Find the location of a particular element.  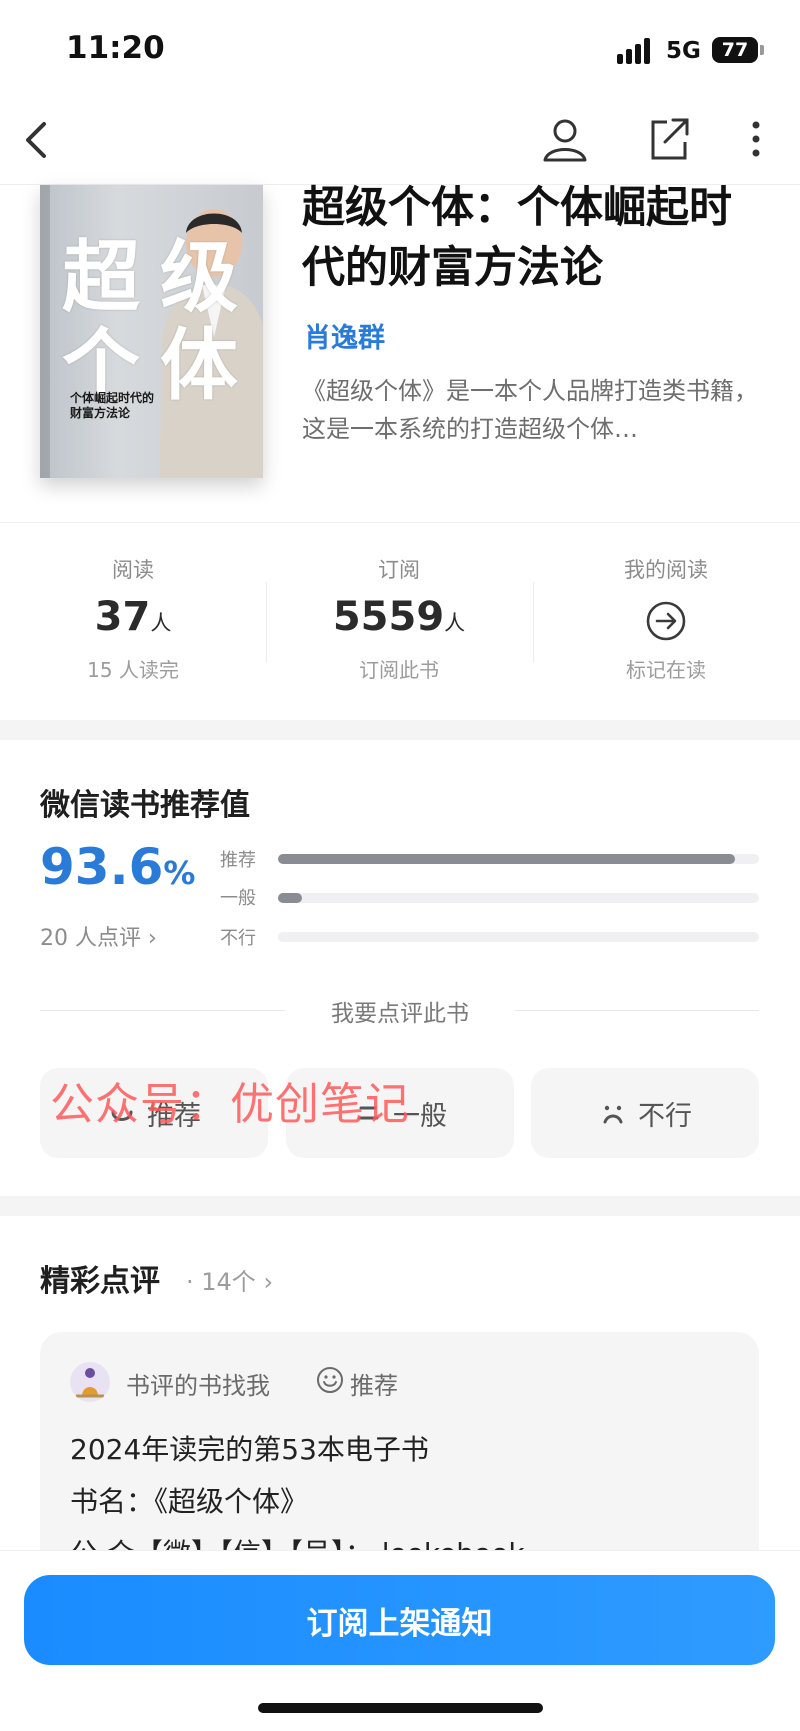

recommendation-percent: 93.6% is located at coordinates (117, 867).